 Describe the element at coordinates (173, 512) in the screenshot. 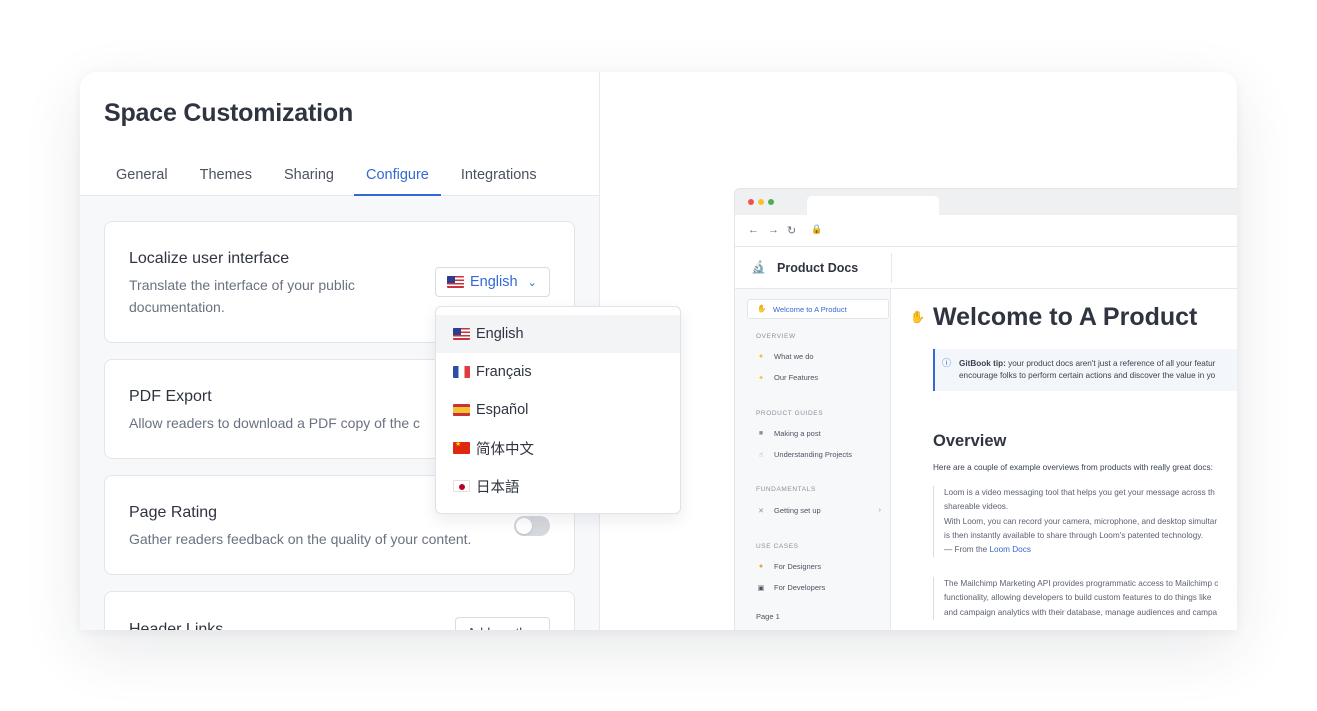

I see `page-rating-title: Page Rating` at that location.